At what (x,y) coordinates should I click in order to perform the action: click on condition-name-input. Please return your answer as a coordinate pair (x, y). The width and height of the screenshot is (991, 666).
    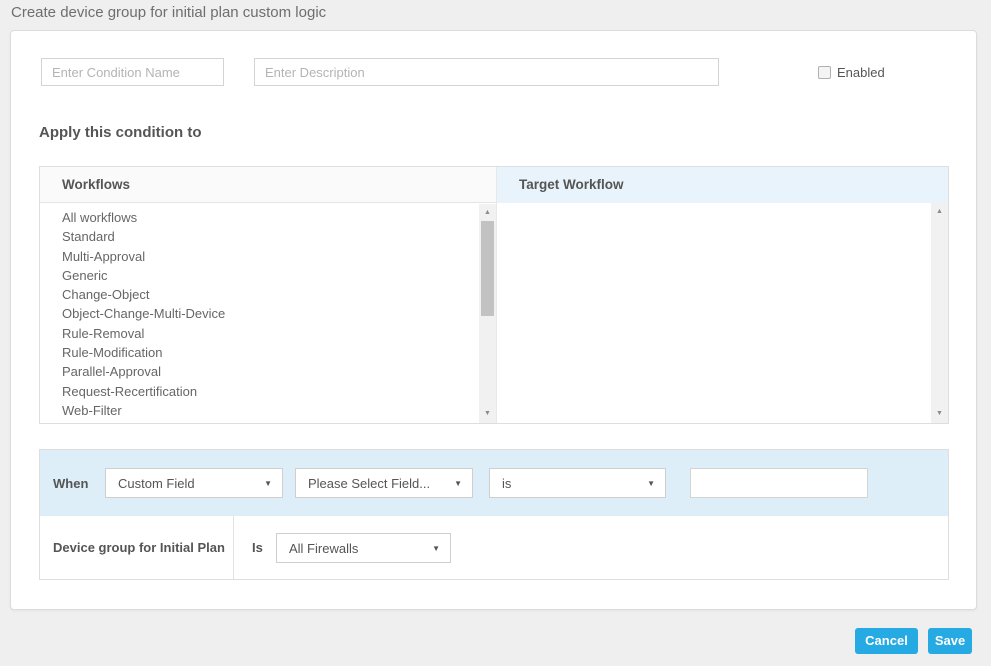
    Looking at the image, I should click on (132, 72).